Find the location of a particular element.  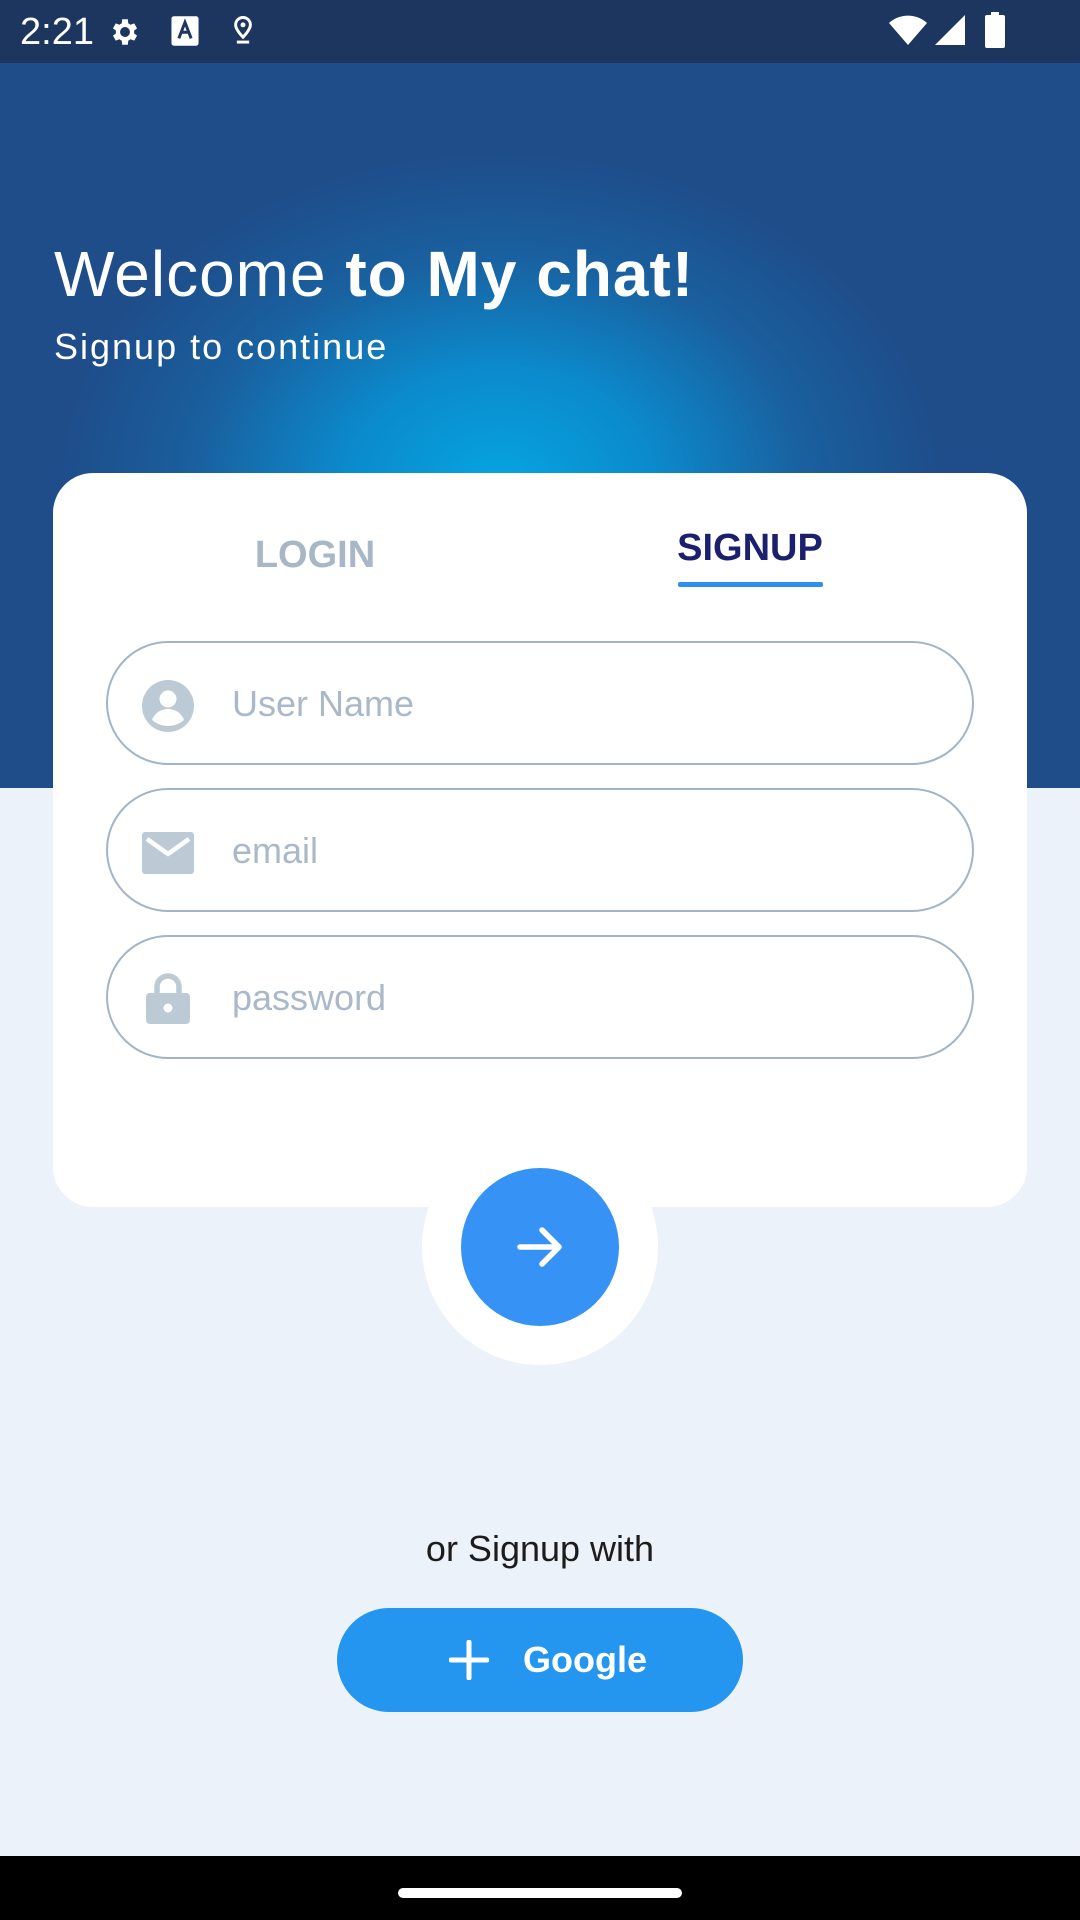

password-input is located at coordinates (582, 998).